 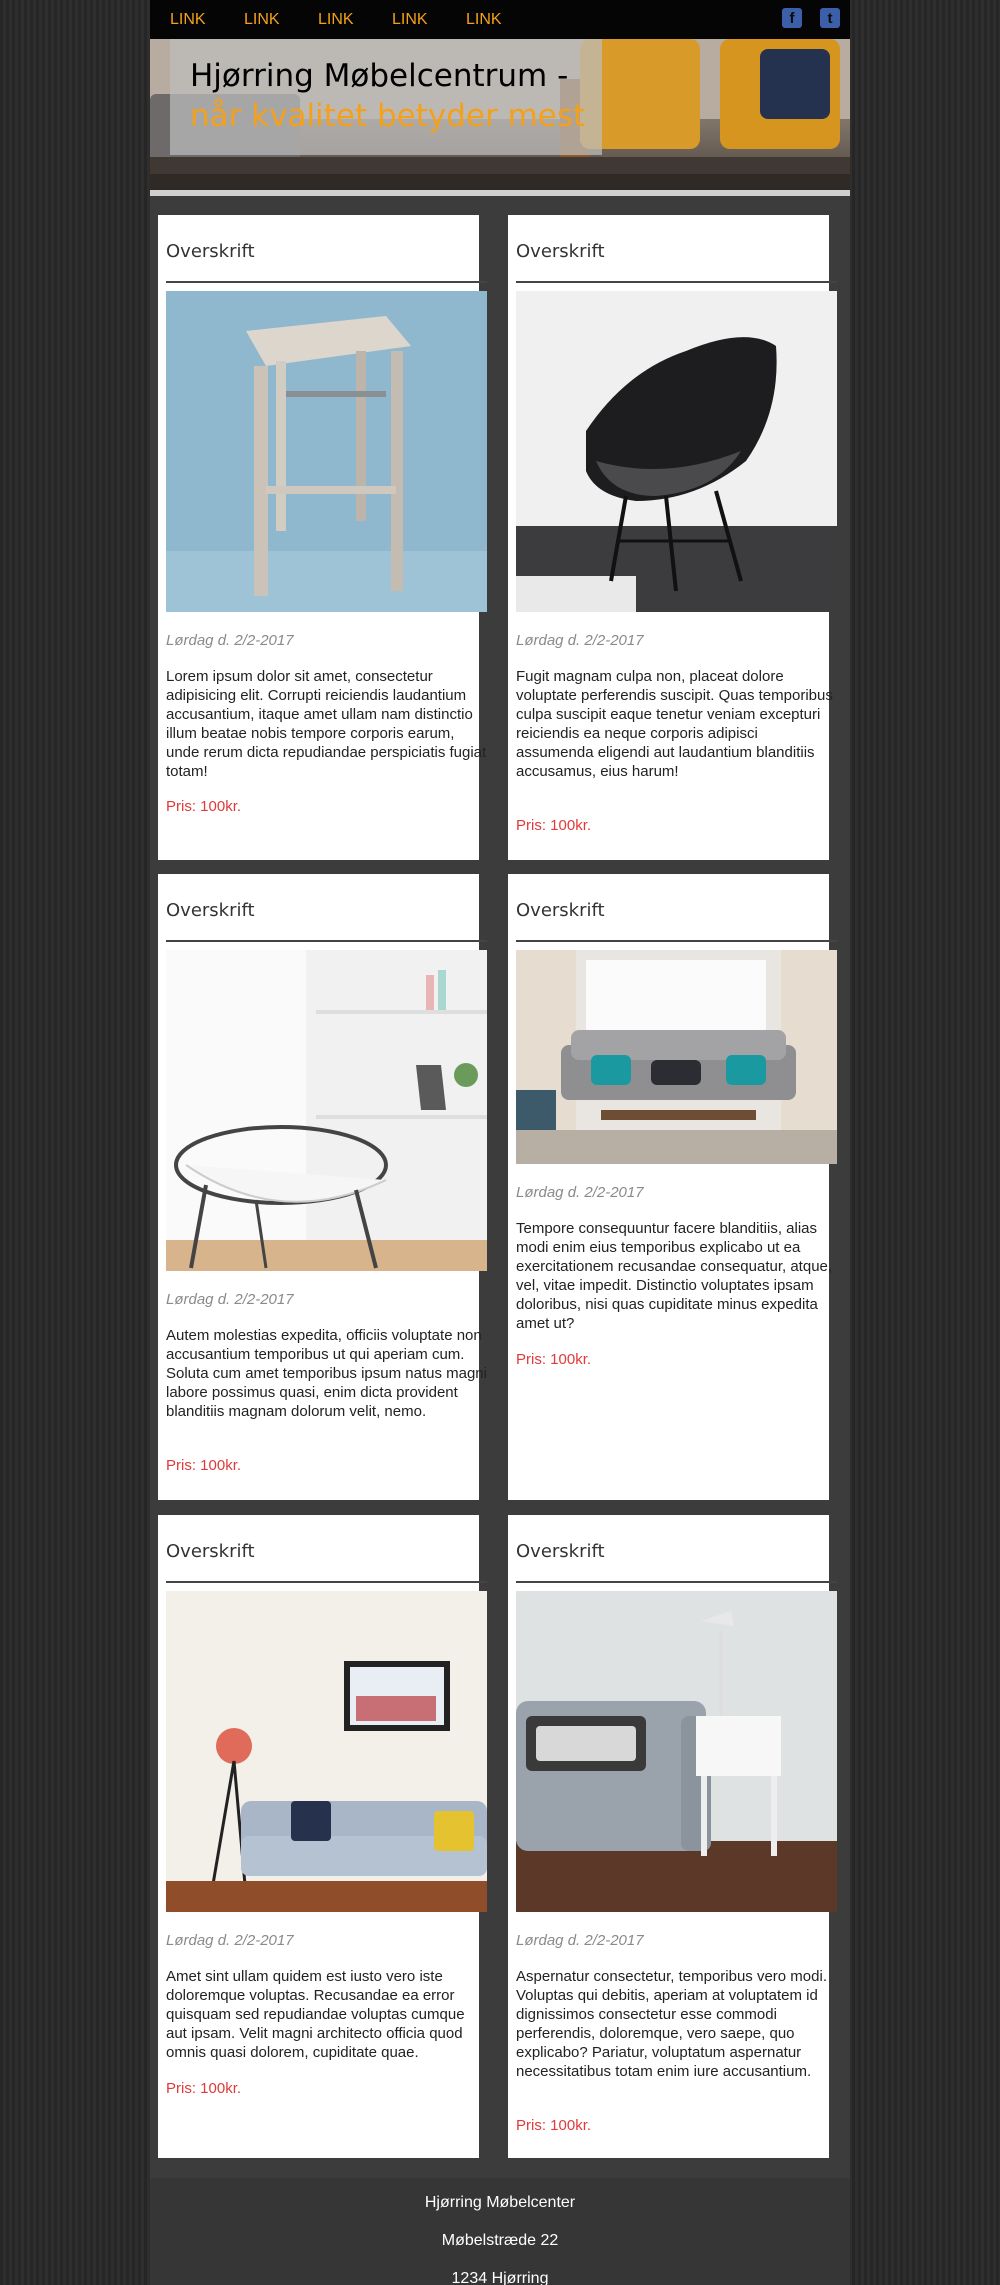 I want to click on black-armchair-photo, so click(x=676, y=451).